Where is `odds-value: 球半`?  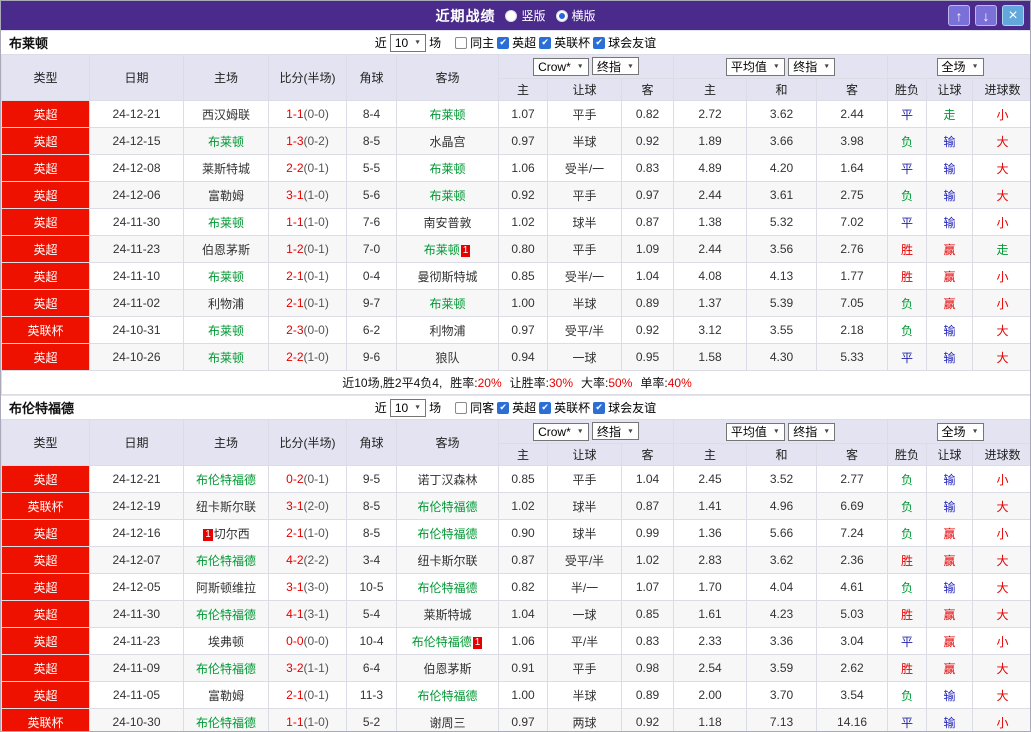 odds-value: 球半 is located at coordinates (584, 222).